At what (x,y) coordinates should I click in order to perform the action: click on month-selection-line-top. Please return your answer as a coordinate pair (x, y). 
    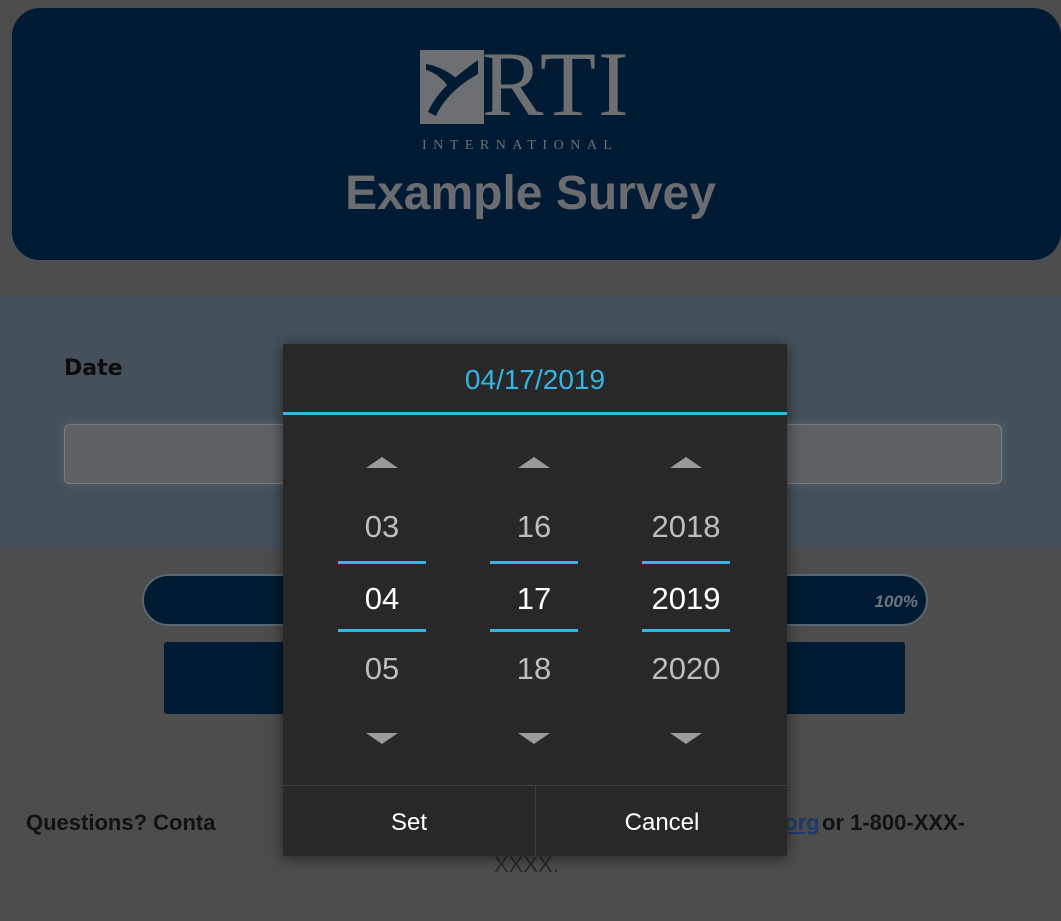
    Looking at the image, I should click on (382, 562).